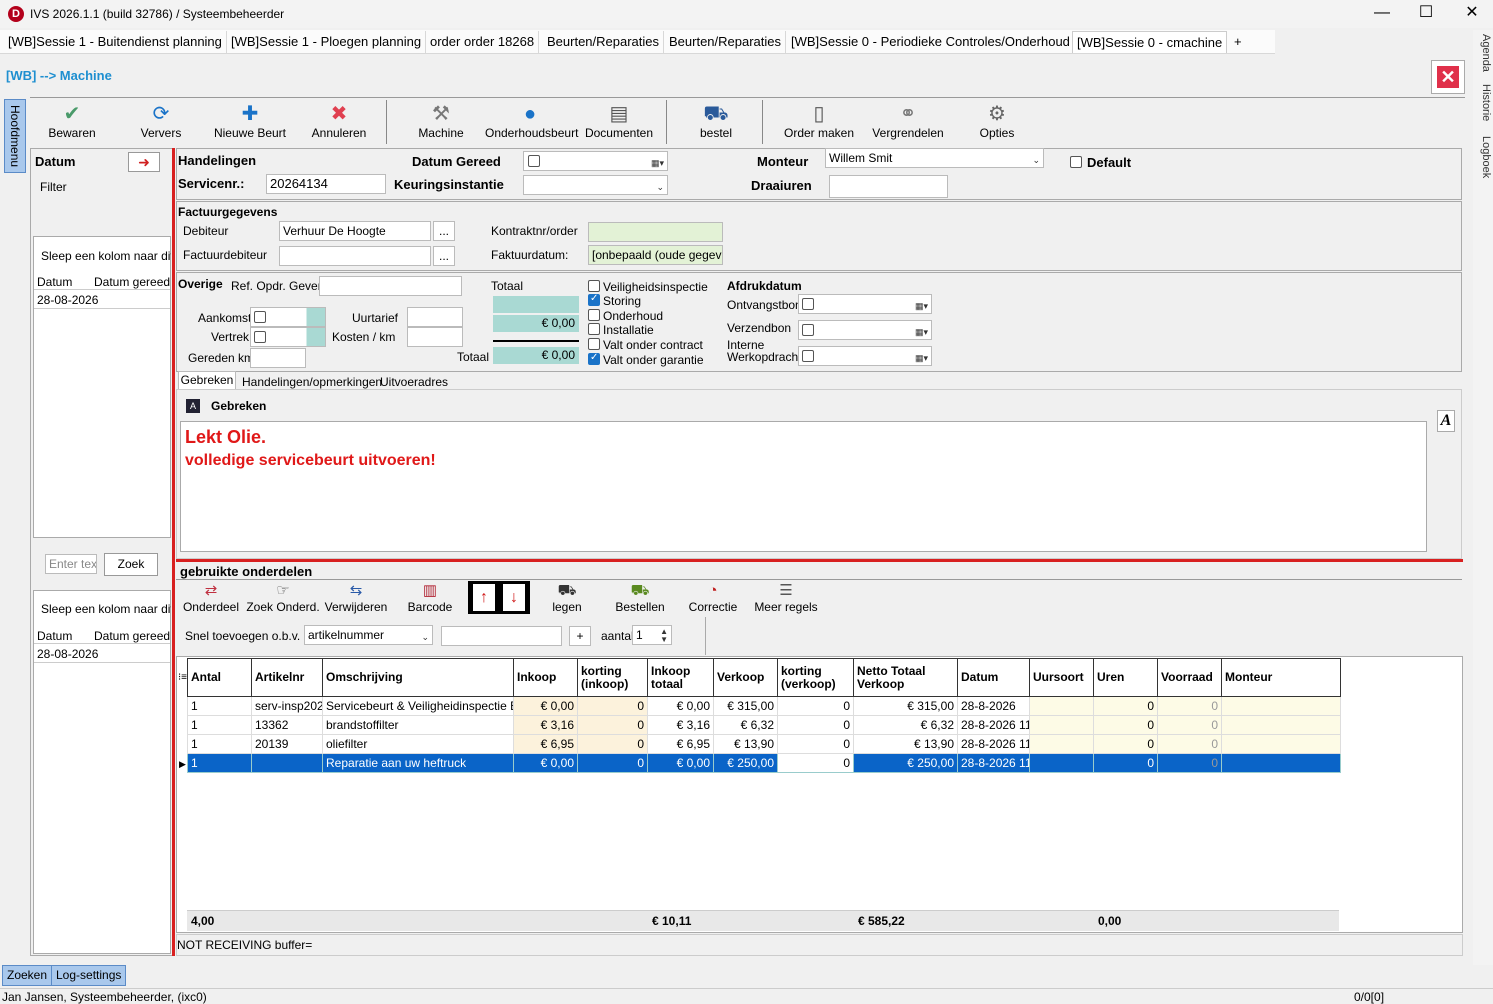  What do you see at coordinates (278, 358) in the screenshot?
I see `gereden-km-field` at bounding box center [278, 358].